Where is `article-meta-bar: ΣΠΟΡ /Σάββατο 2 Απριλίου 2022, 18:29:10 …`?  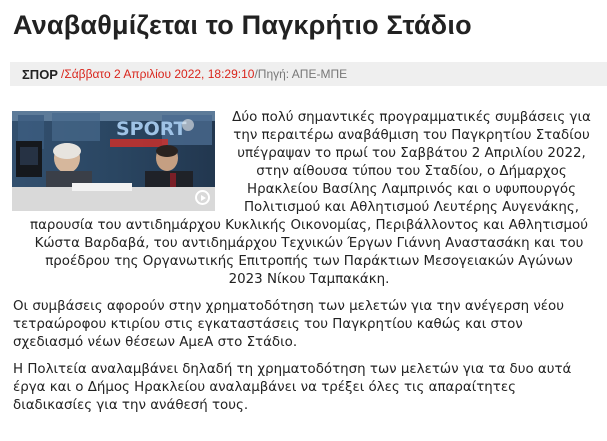
article-meta-bar: ΣΠΟΡ /Σάββατο 2 Απριλίου 2022, 18:29:10 … is located at coordinates (308, 74).